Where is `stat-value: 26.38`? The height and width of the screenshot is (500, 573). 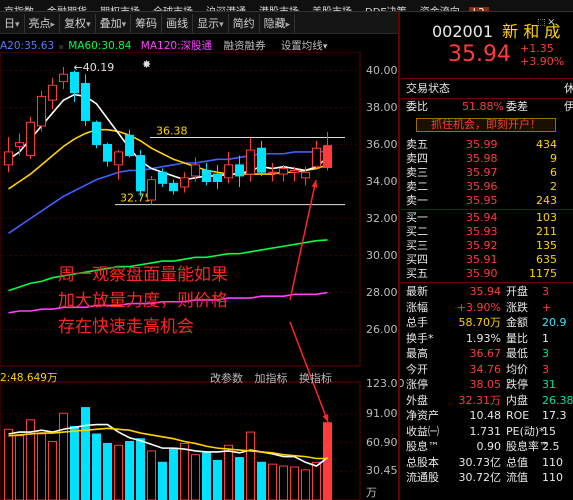
stat-value: 26.38 is located at coordinates (557, 400).